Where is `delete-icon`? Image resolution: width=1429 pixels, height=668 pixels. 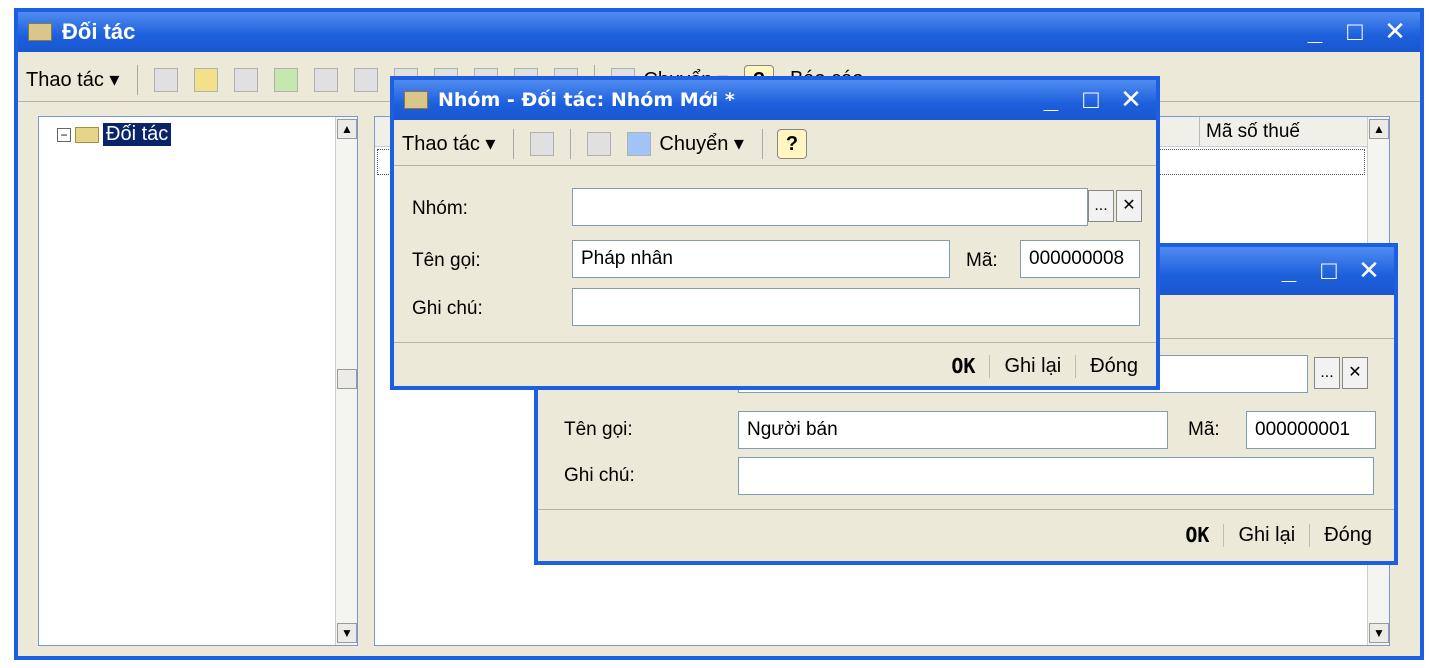 delete-icon is located at coordinates (326, 79).